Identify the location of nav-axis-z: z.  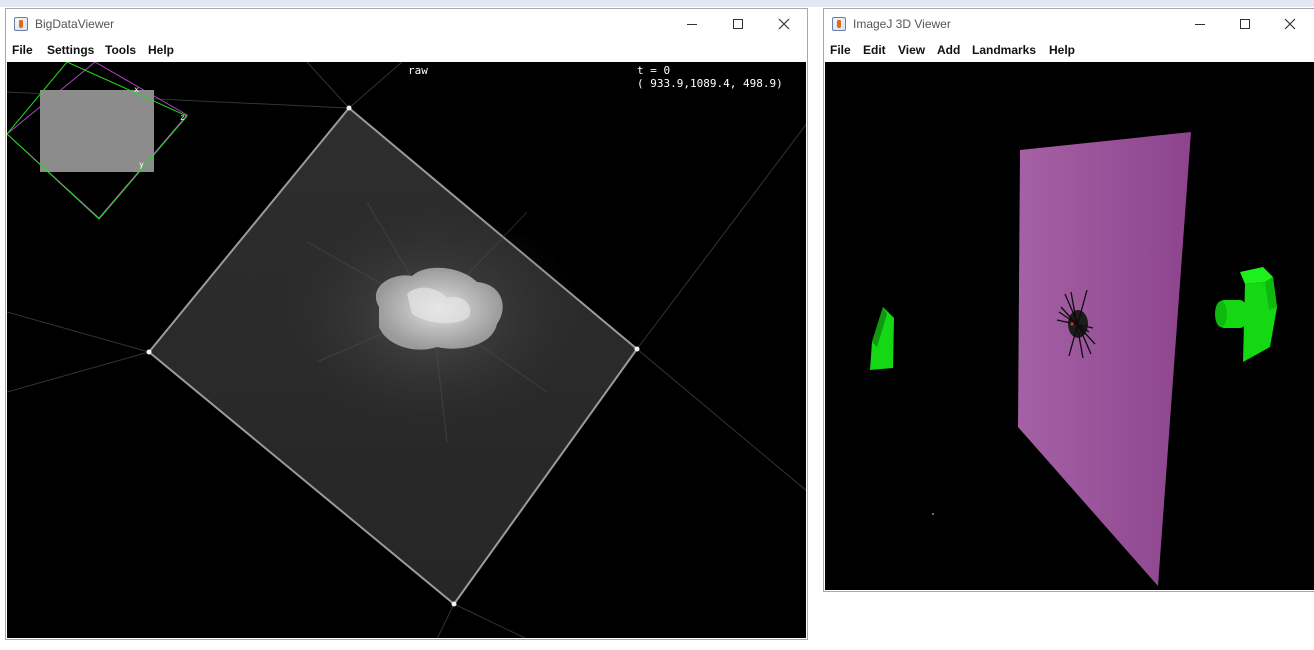
(182, 117).